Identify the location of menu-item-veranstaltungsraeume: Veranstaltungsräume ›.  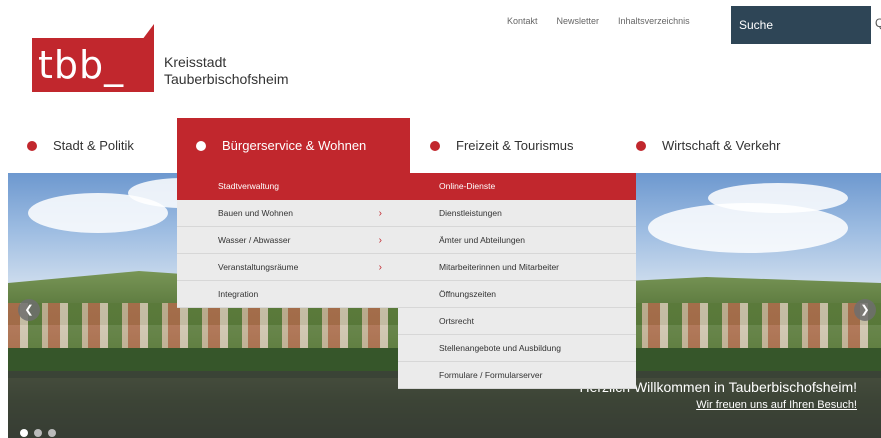
(287, 267).